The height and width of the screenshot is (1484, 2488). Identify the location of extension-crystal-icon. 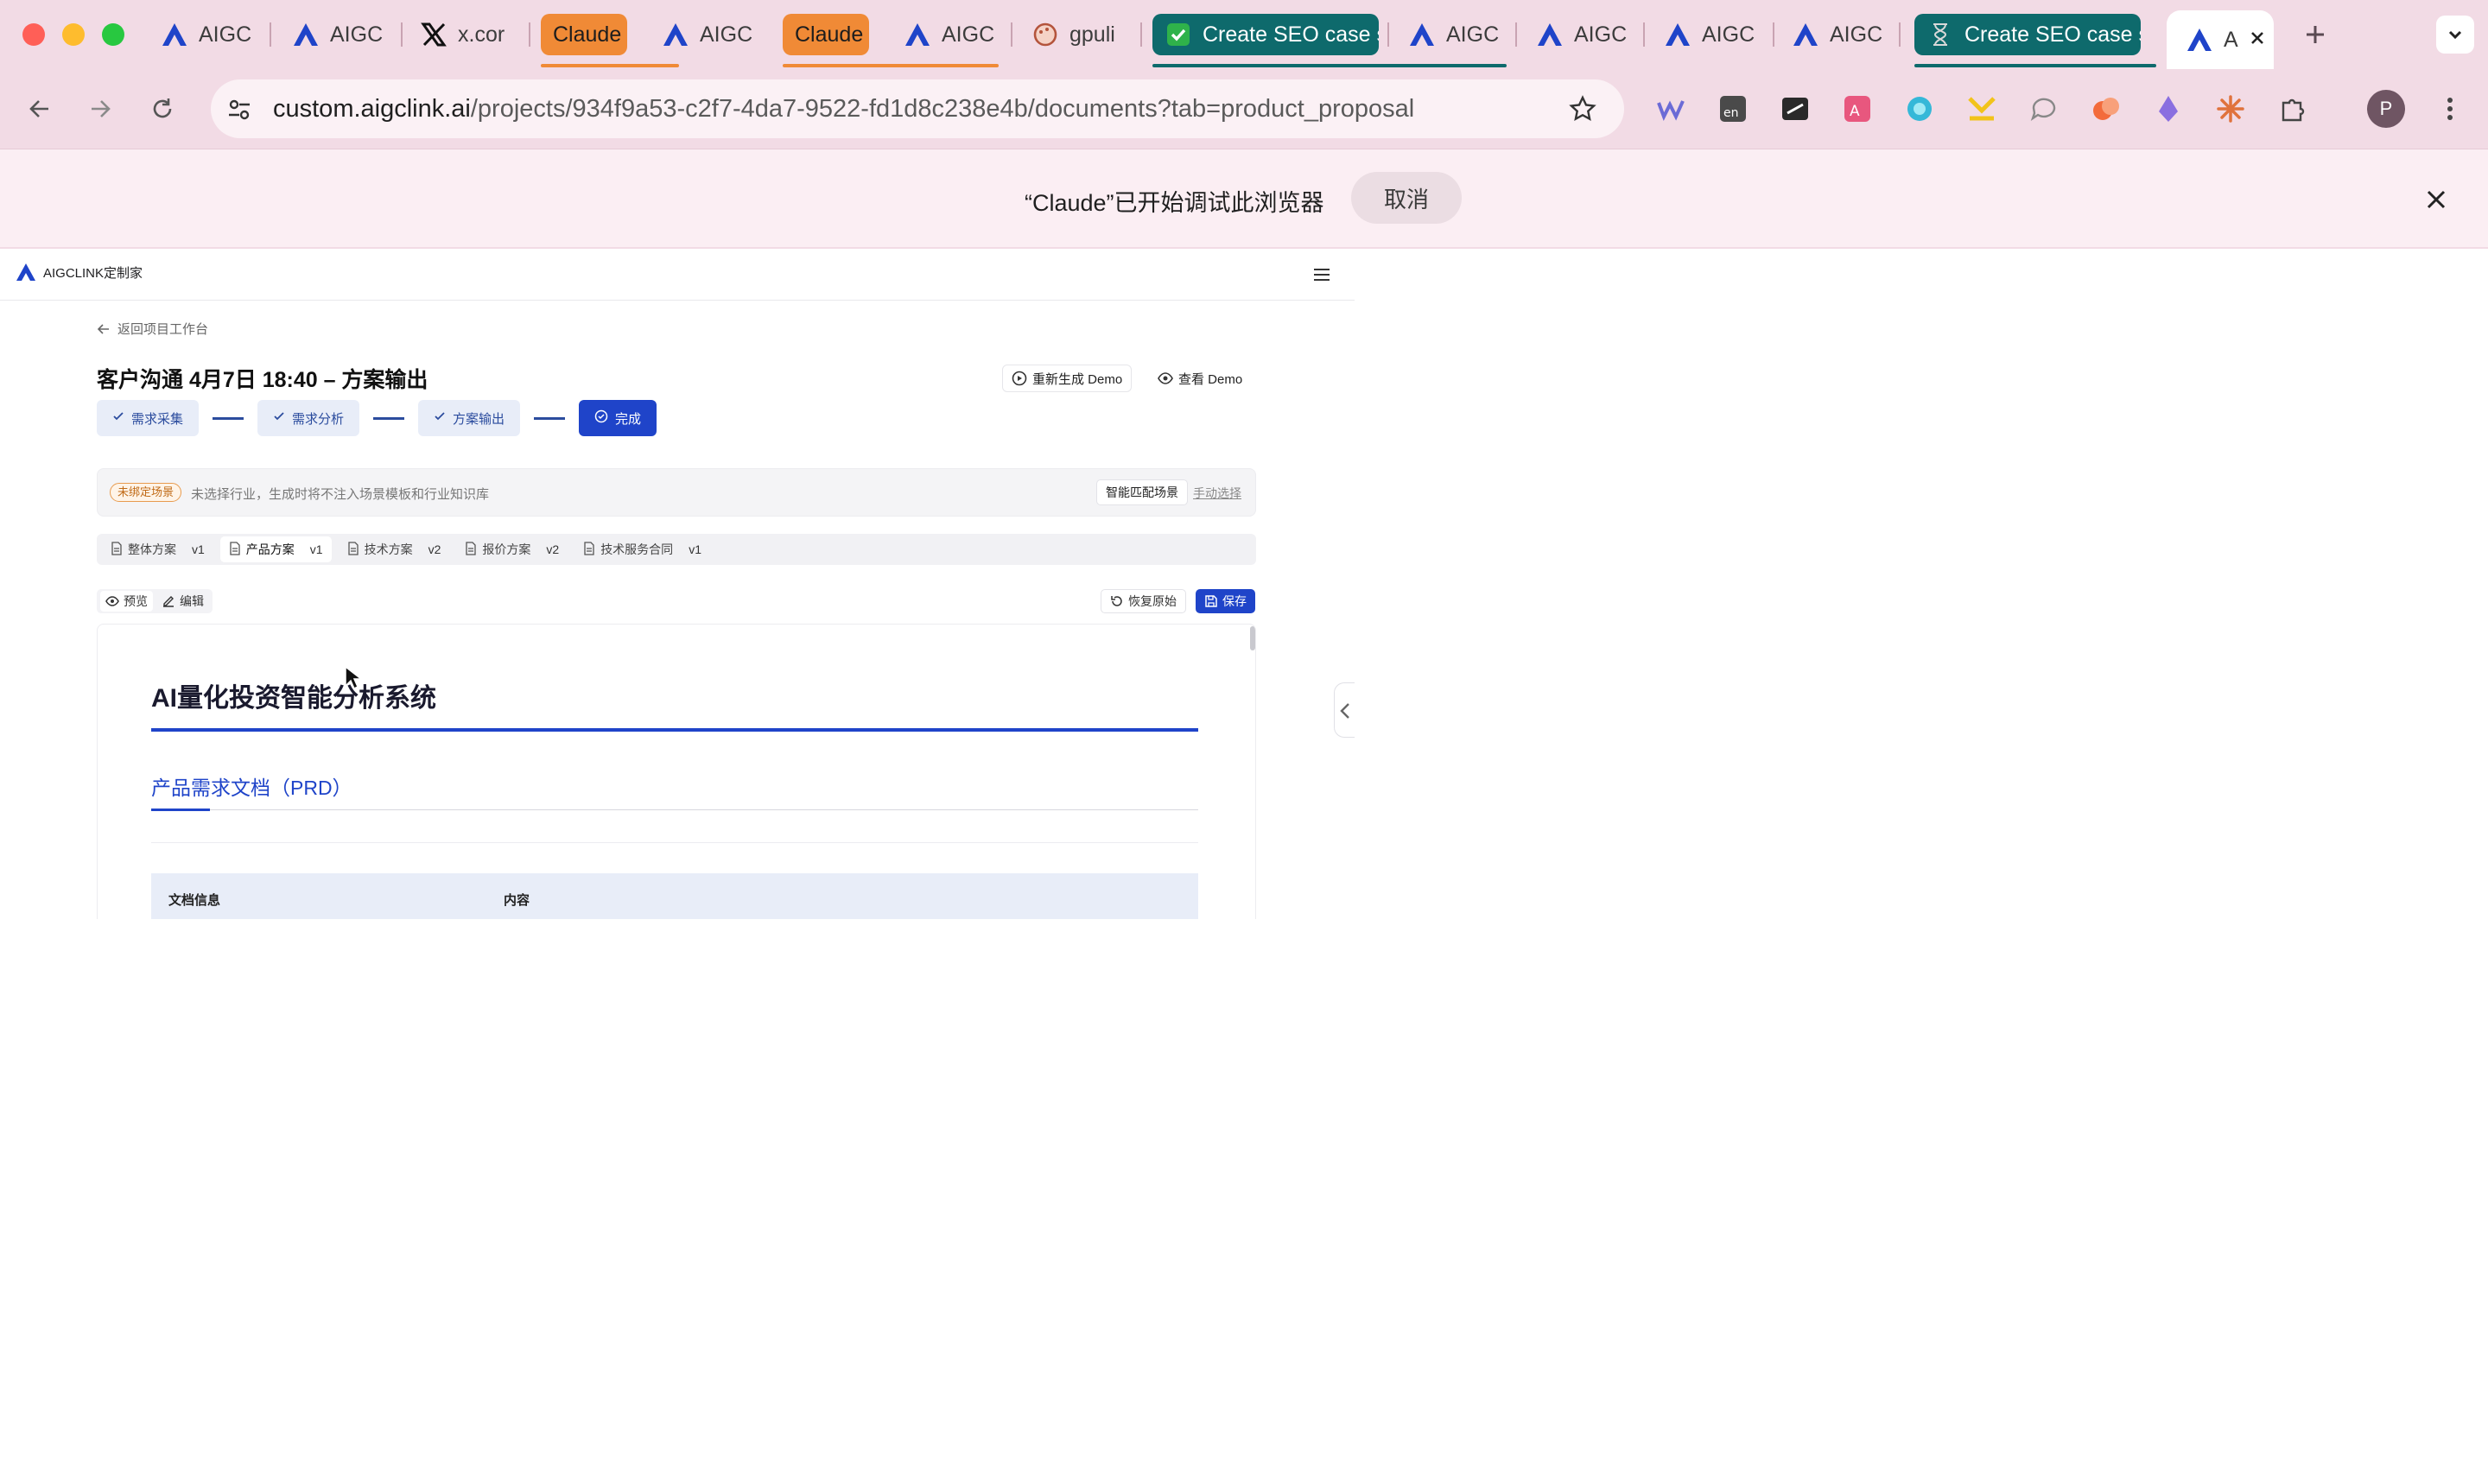
(2168, 109).